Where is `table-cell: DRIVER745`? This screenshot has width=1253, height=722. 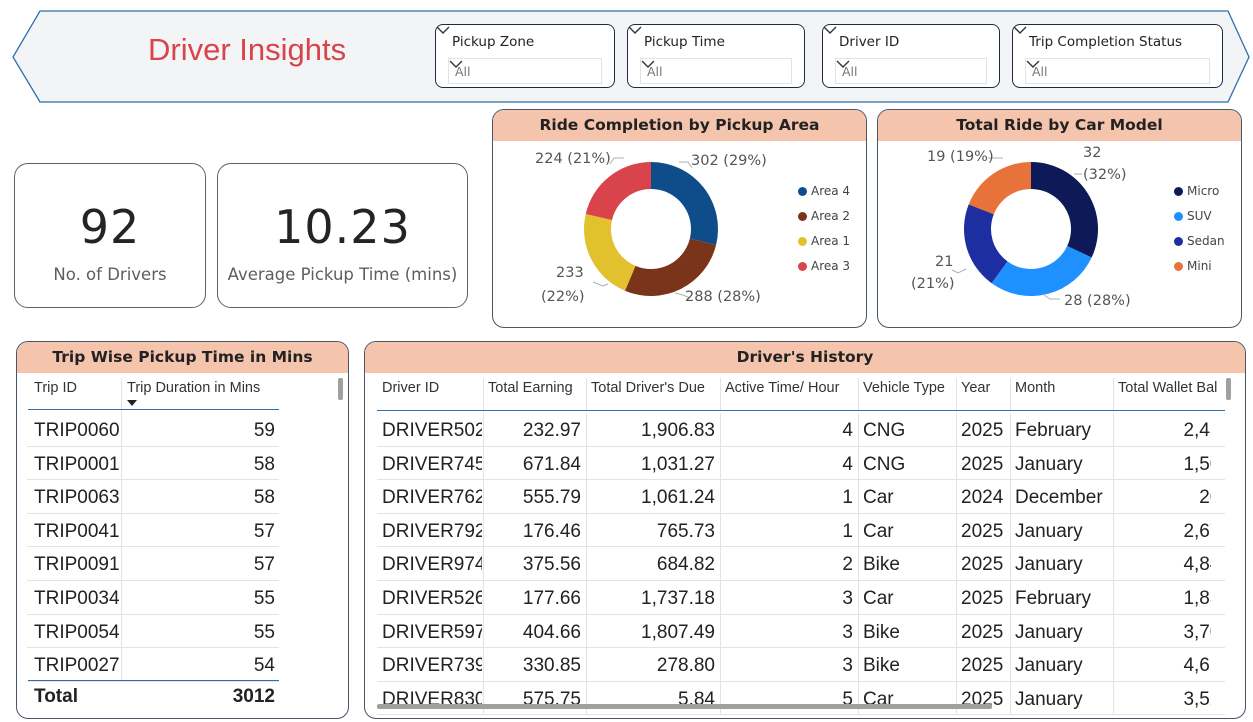
table-cell: DRIVER745 is located at coordinates (432, 464).